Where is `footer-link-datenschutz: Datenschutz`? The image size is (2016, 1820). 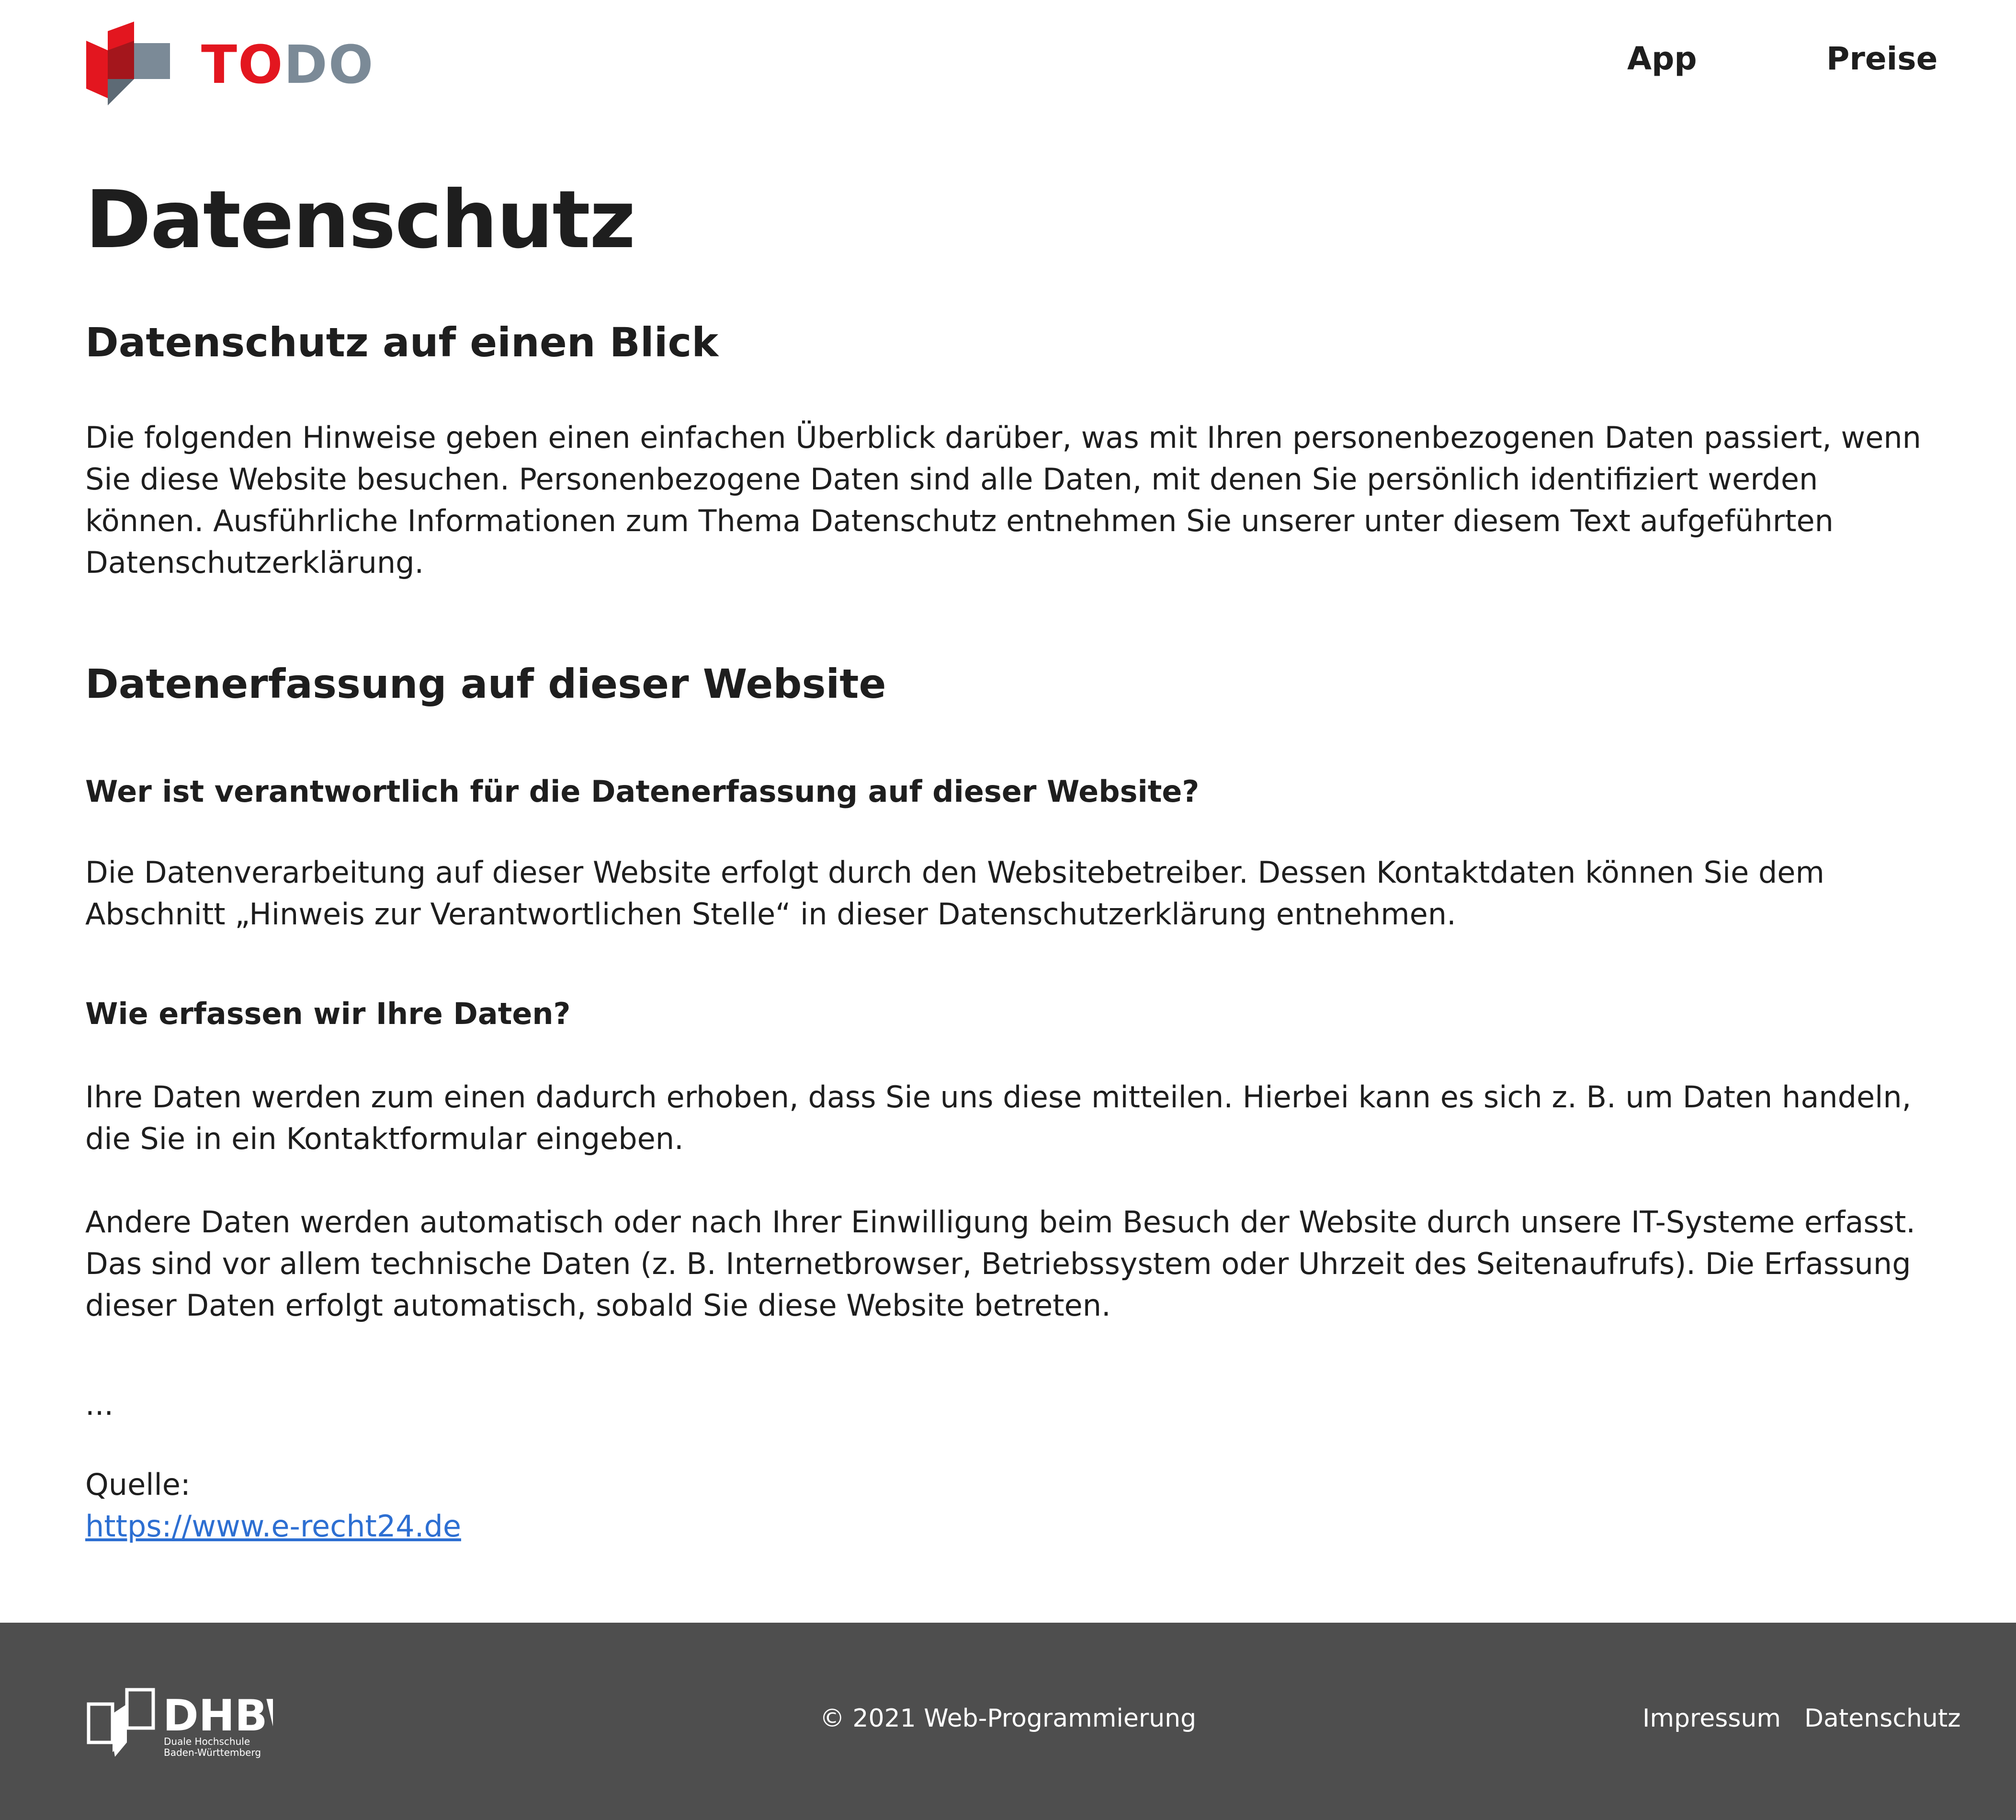
footer-link-datenschutz: Datenschutz is located at coordinates (1882, 1718).